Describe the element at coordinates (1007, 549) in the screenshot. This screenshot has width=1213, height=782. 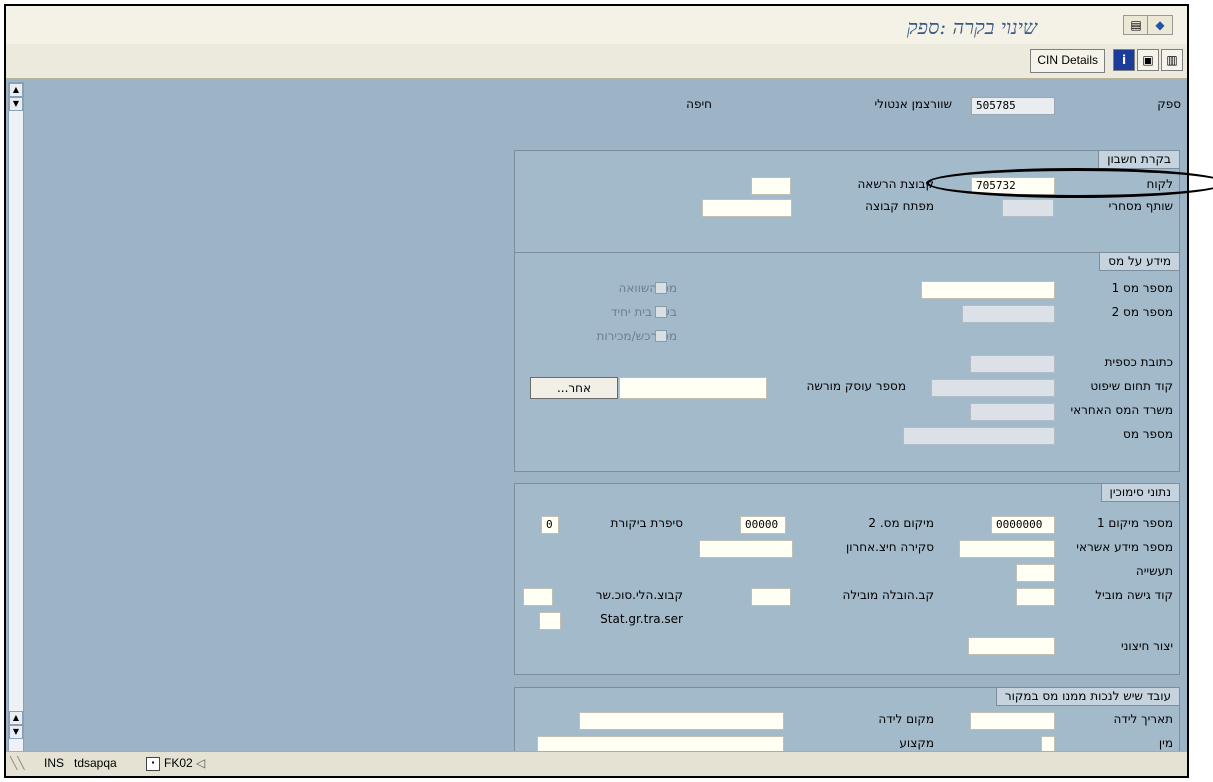
I see `credit-info-field` at that location.